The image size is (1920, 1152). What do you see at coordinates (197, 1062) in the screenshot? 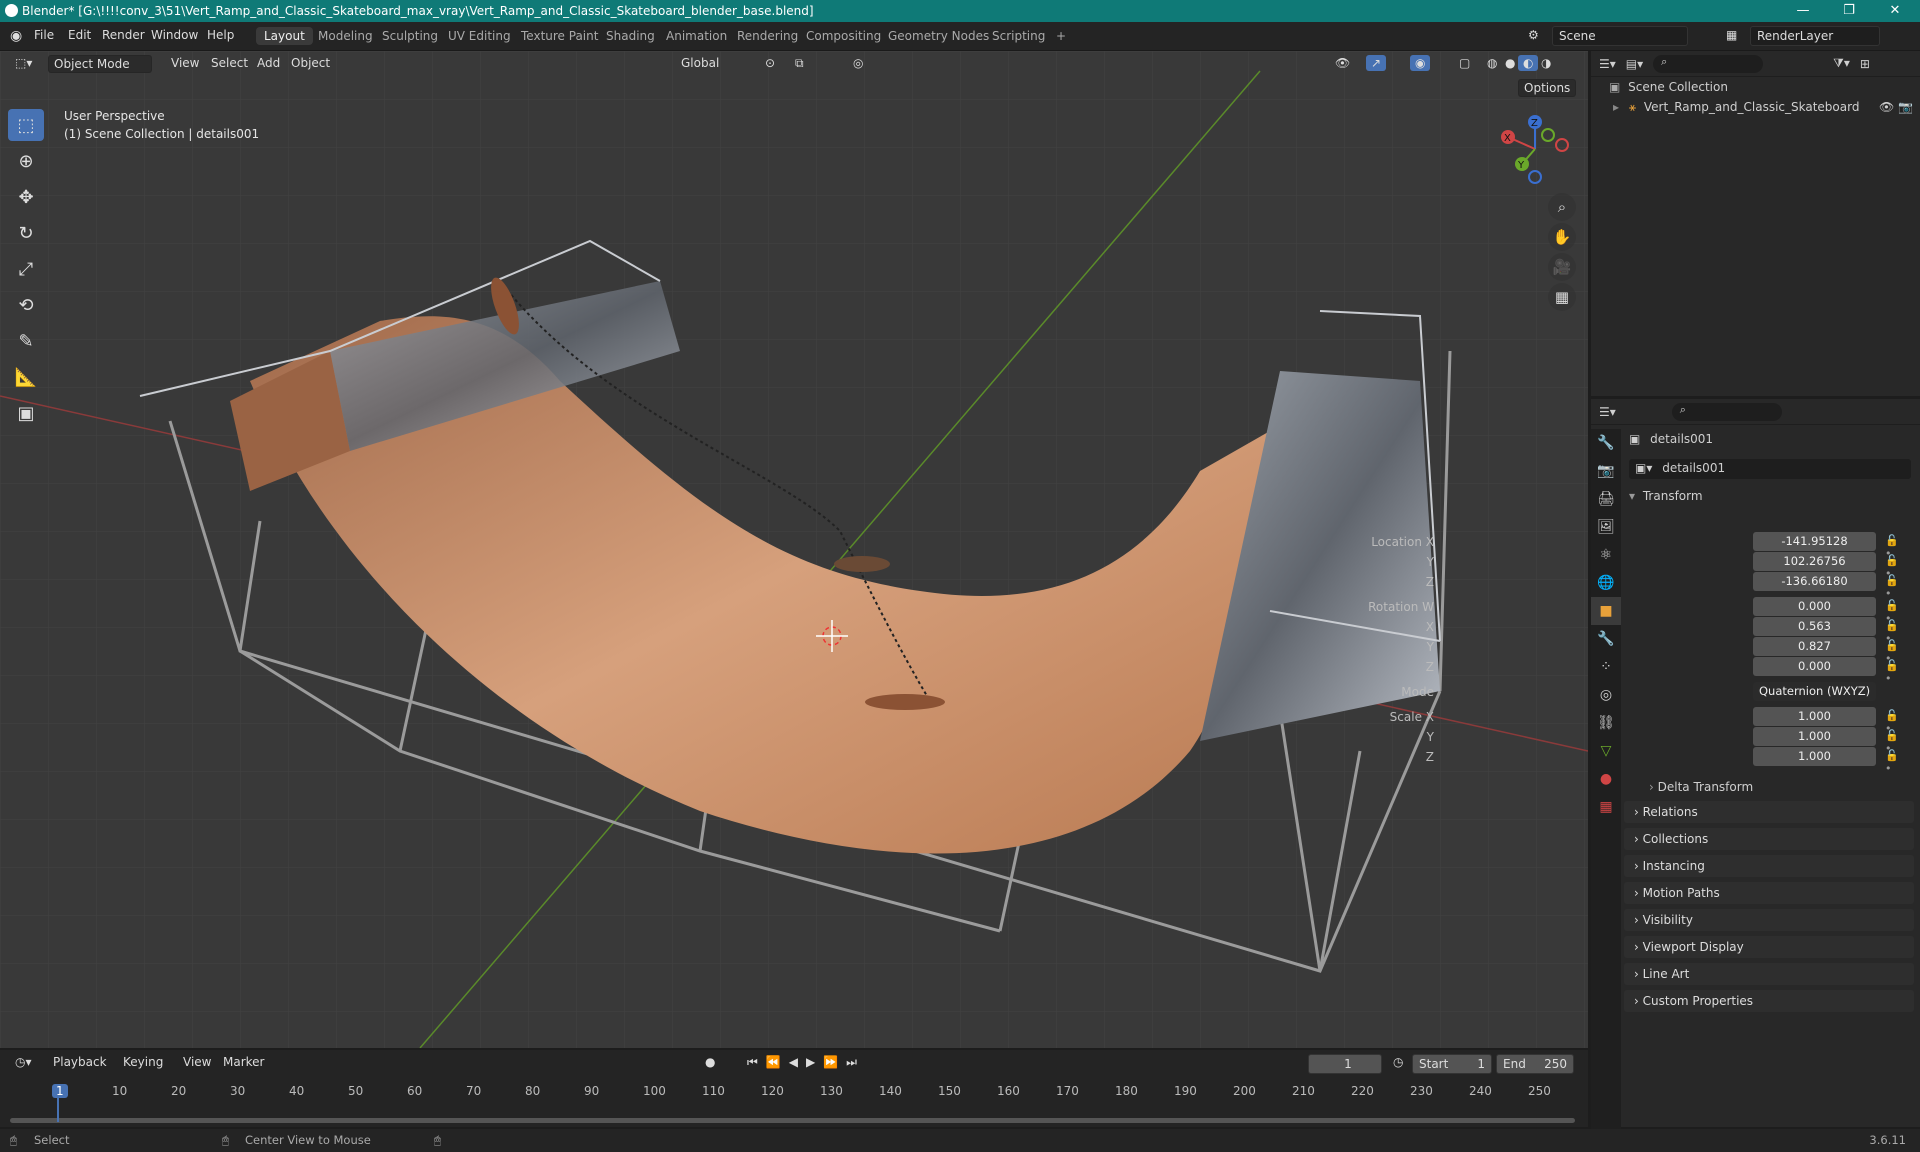
I see `timeline-view-menu: View` at bounding box center [197, 1062].